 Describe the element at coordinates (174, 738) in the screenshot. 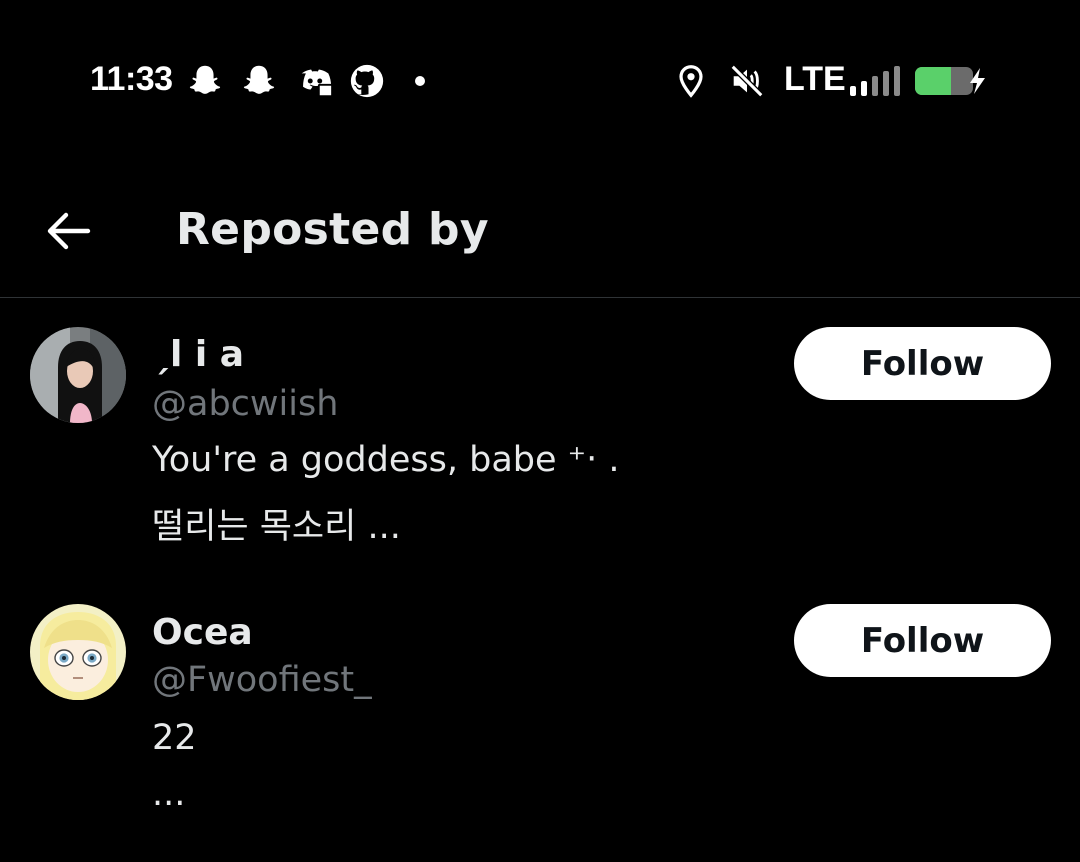

I see `bio-line: 22` at that location.